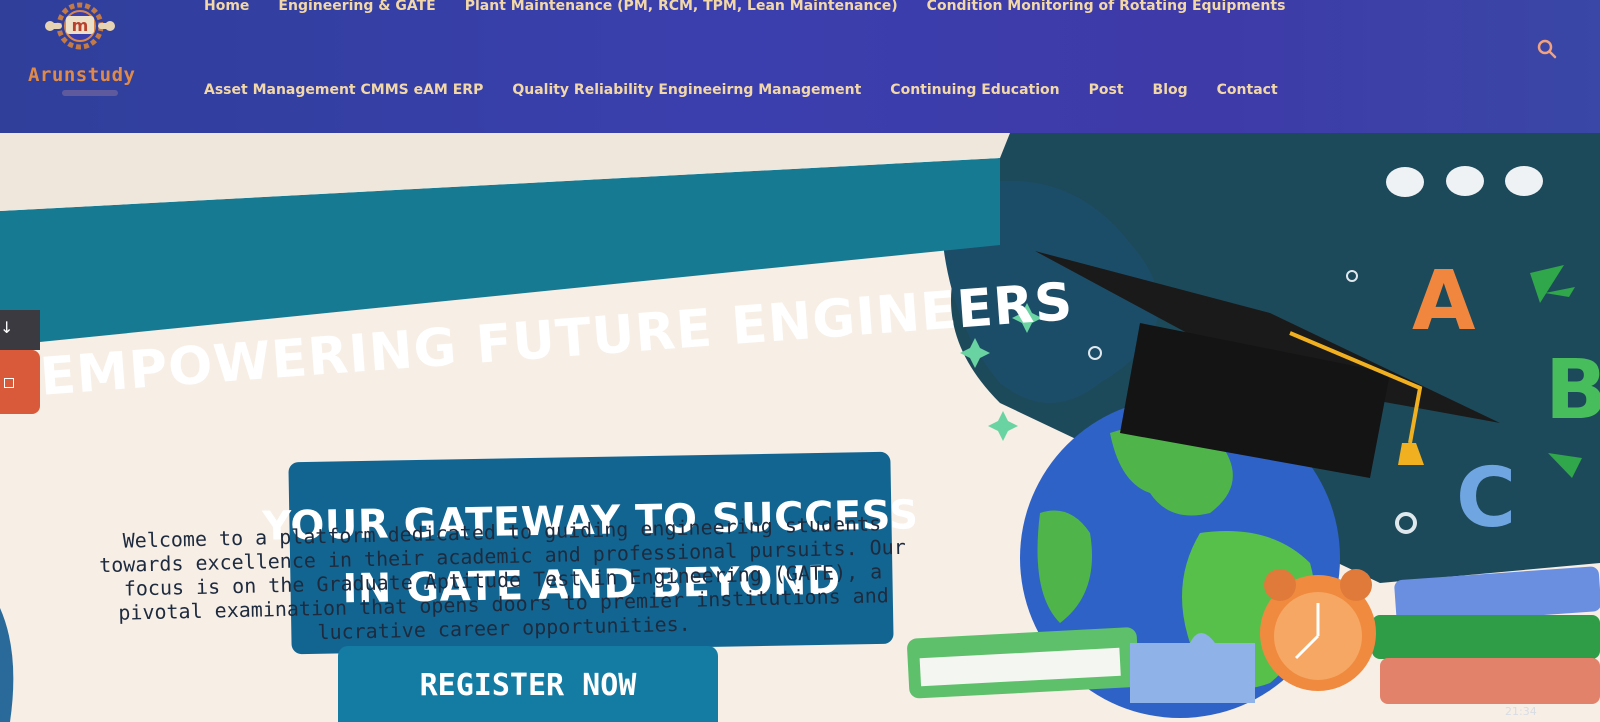 This screenshot has width=1600, height=722. What do you see at coordinates (1572, 390) in the screenshot?
I see `letter-b: B` at bounding box center [1572, 390].